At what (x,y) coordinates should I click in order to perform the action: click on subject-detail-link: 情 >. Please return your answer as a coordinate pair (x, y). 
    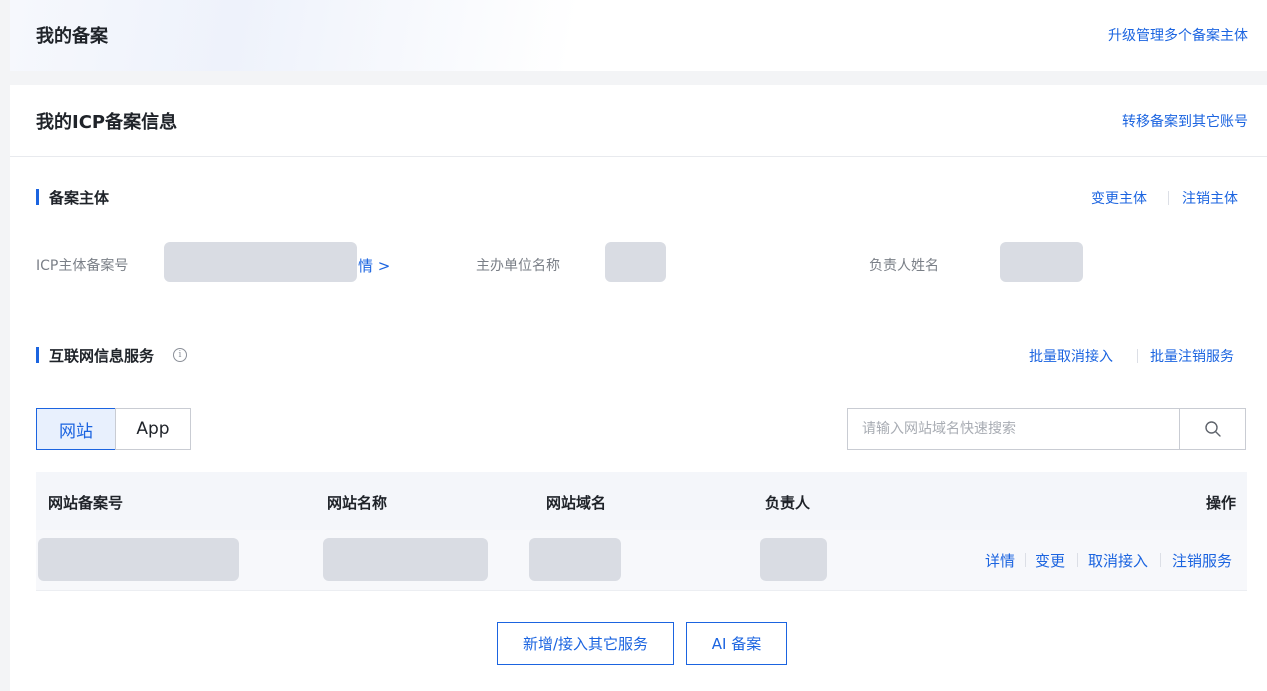
    Looking at the image, I should click on (374, 265).